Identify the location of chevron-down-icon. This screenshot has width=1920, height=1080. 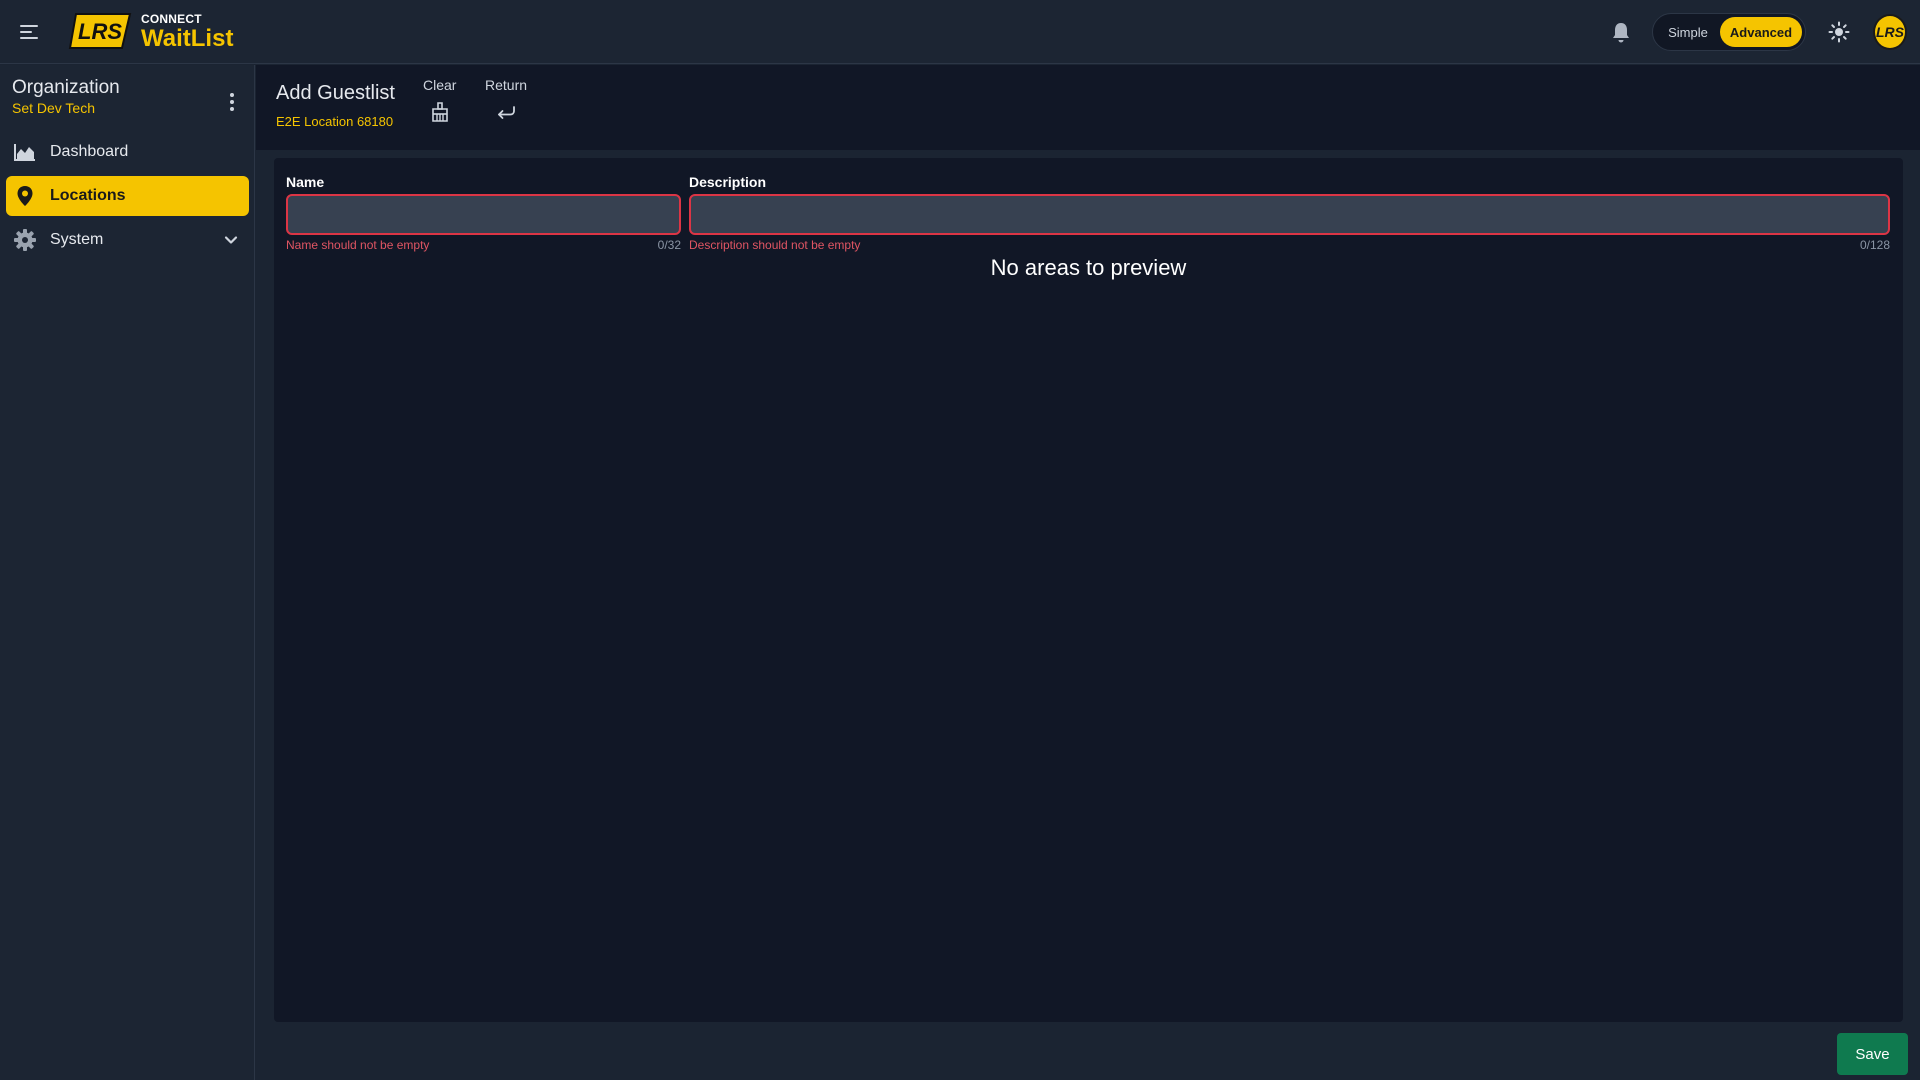
(231, 240).